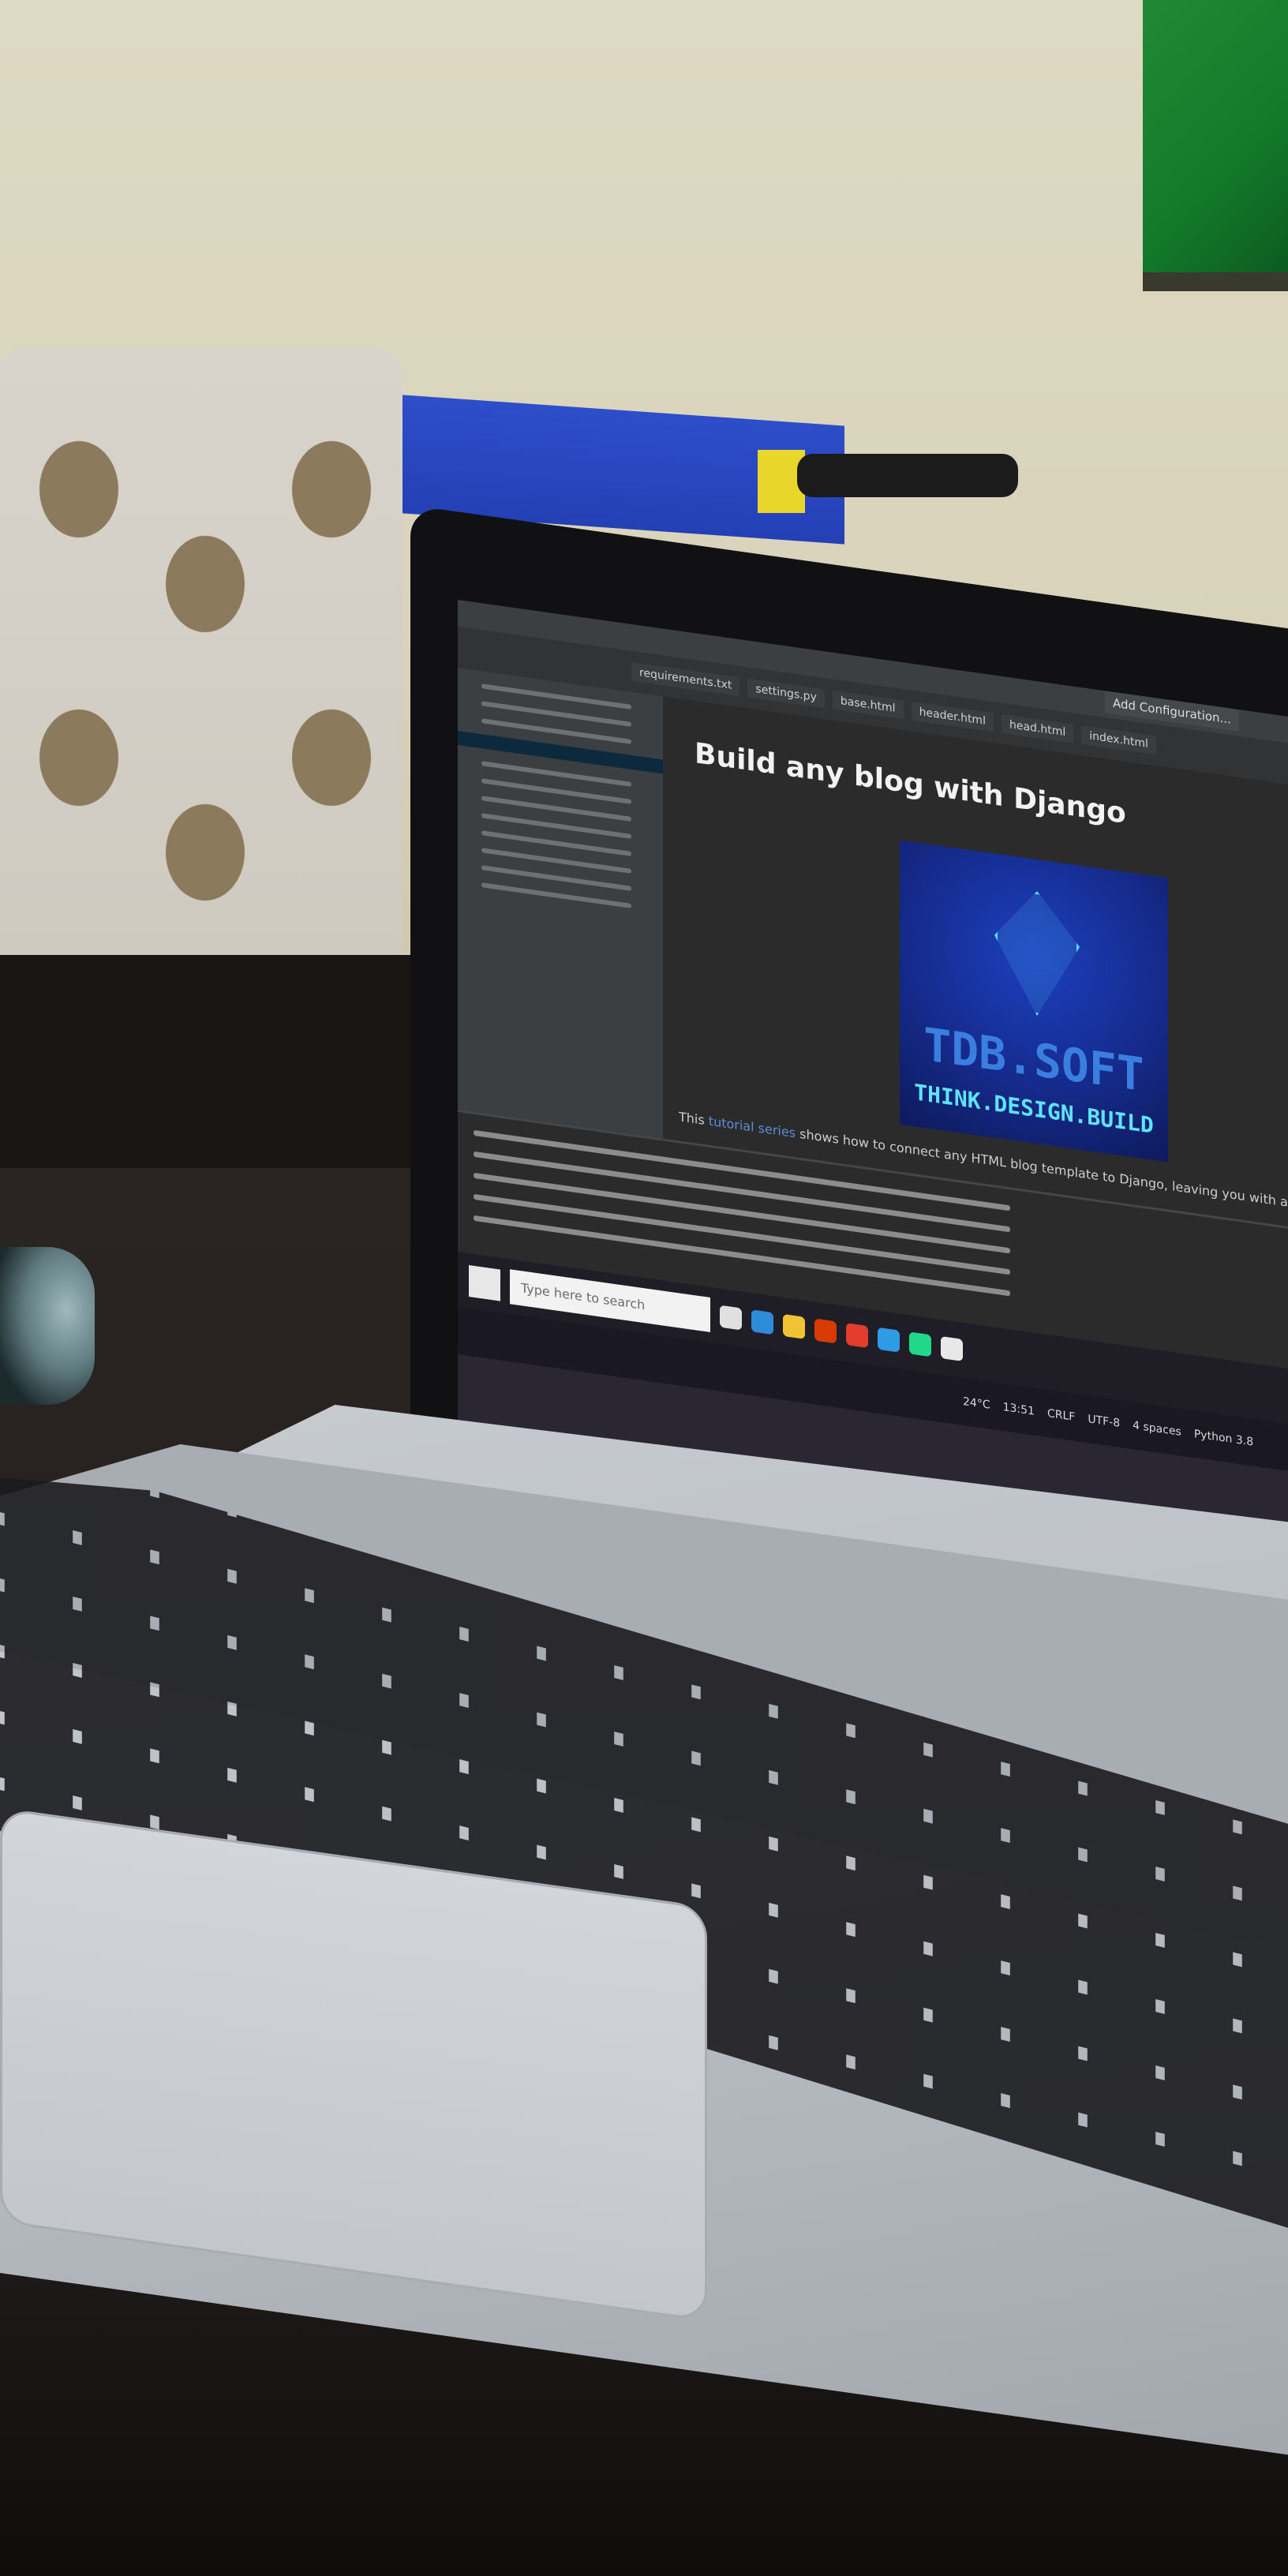  I want to click on status-indent: 4 spaces, so click(1157, 1429).